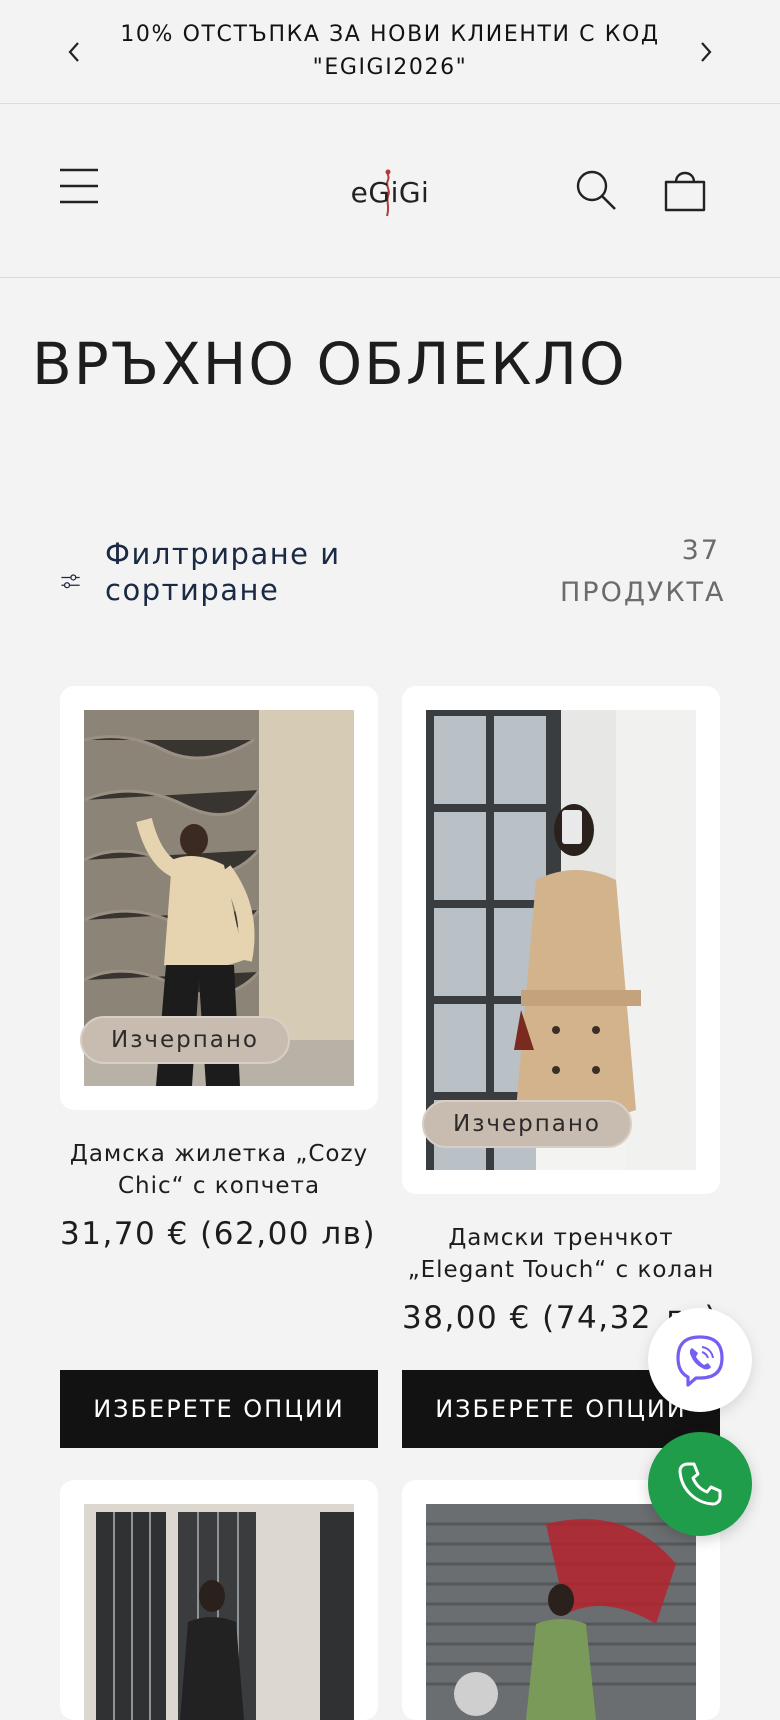 This screenshot has width=780, height=1720. Describe the element at coordinates (643, 571) in the screenshot. I see `product-count: 37 ПРОДУКТА` at that location.